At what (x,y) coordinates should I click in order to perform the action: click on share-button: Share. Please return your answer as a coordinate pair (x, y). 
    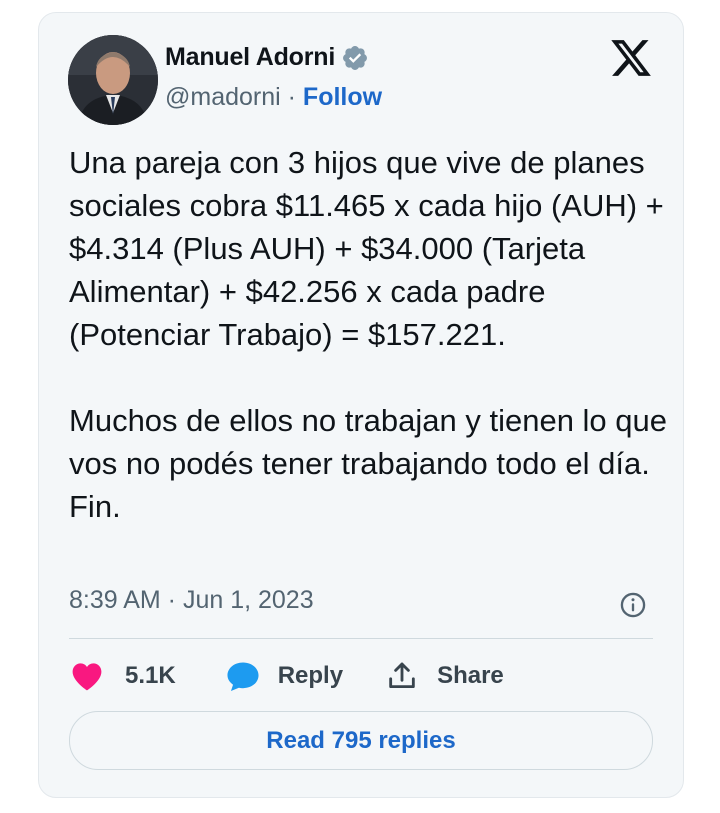
    Looking at the image, I should click on (444, 676).